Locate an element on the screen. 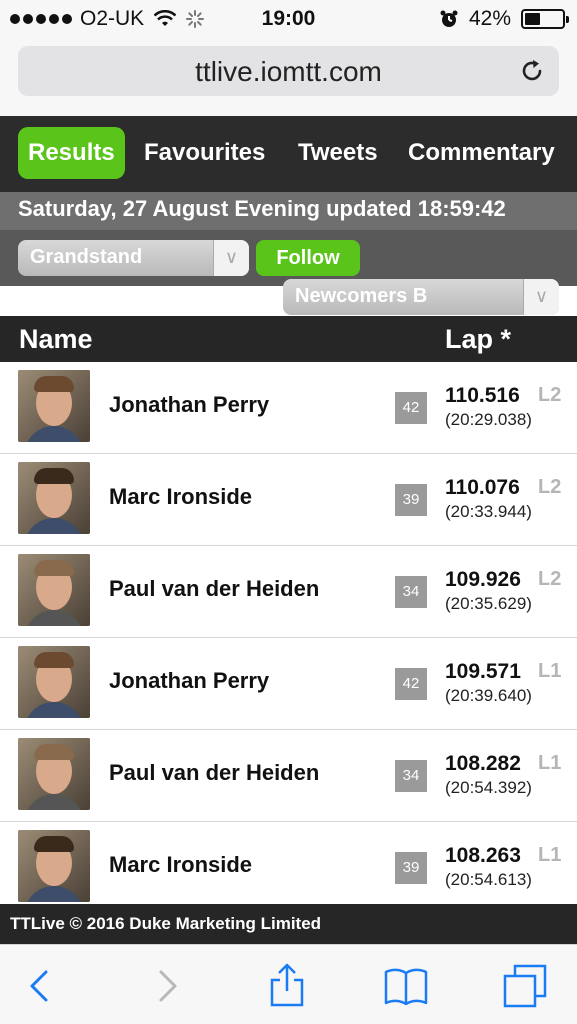  class-select-value: Newcomers B is located at coordinates (361, 296).